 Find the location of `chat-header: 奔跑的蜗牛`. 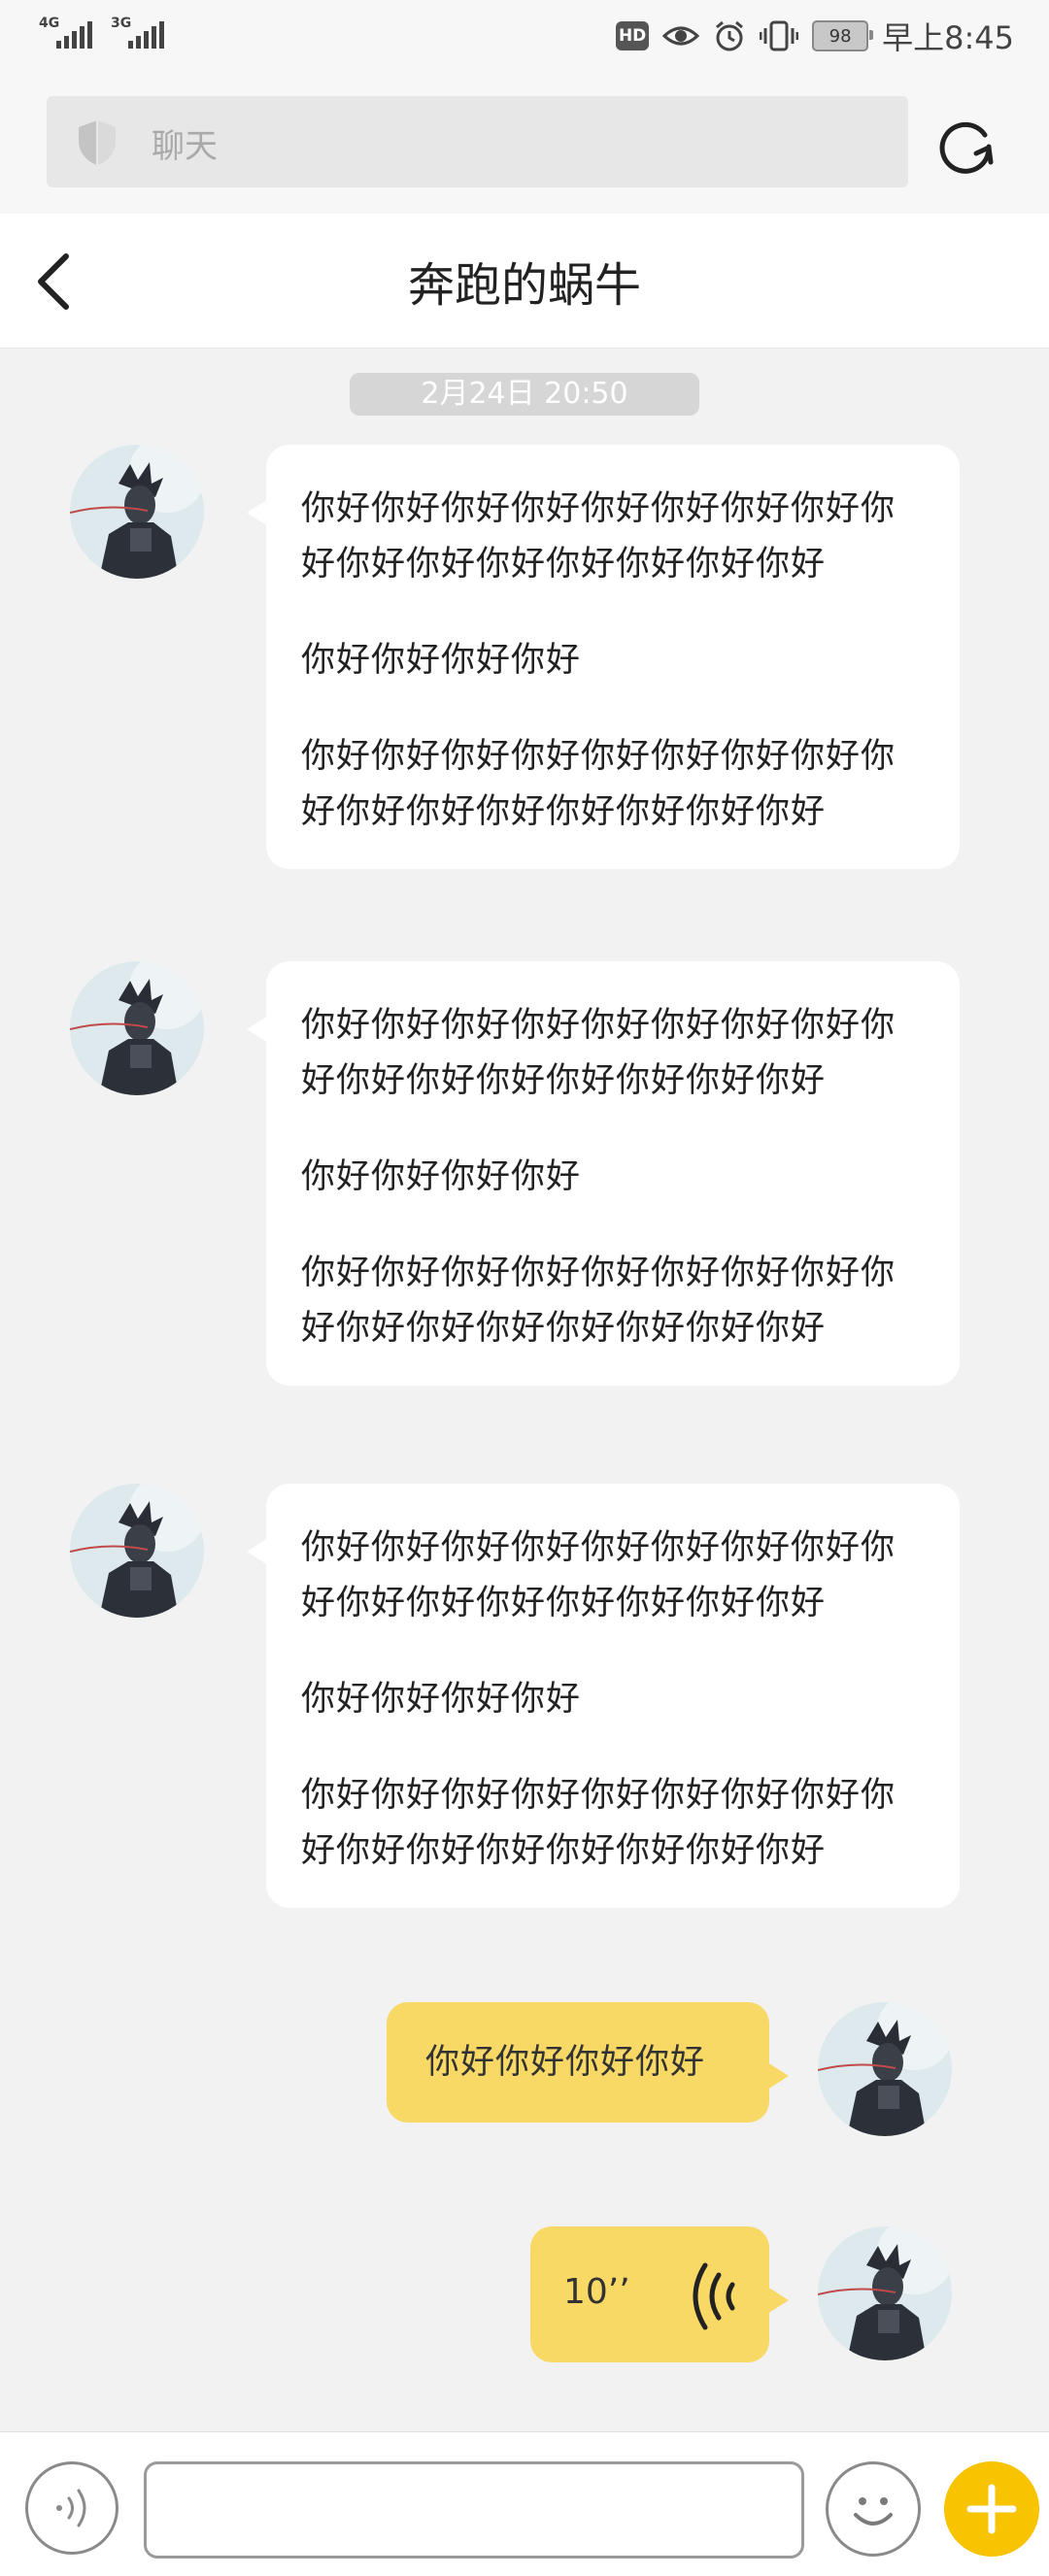

chat-header: 奔跑的蜗牛 is located at coordinates (524, 281).